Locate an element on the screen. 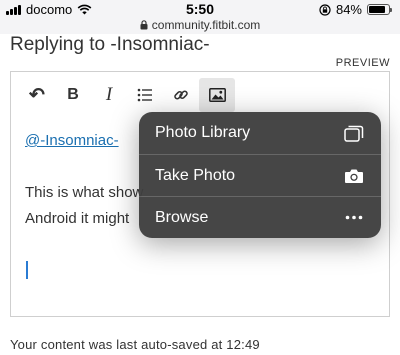  bold-icon: B is located at coordinates (73, 94).